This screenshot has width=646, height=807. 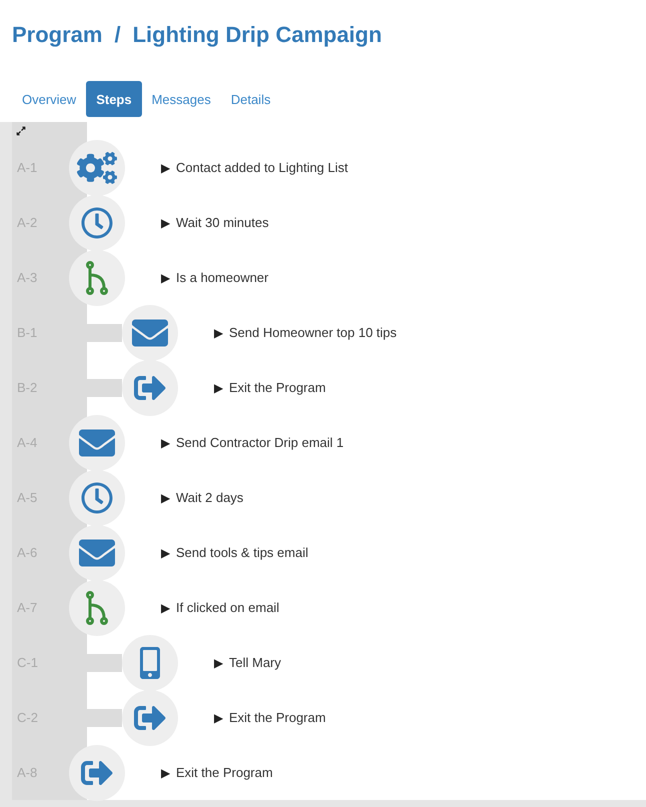 What do you see at coordinates (255, 662) in the screenshot?
I see `step-label: Tell Mary` at bounding box center [255, 662].